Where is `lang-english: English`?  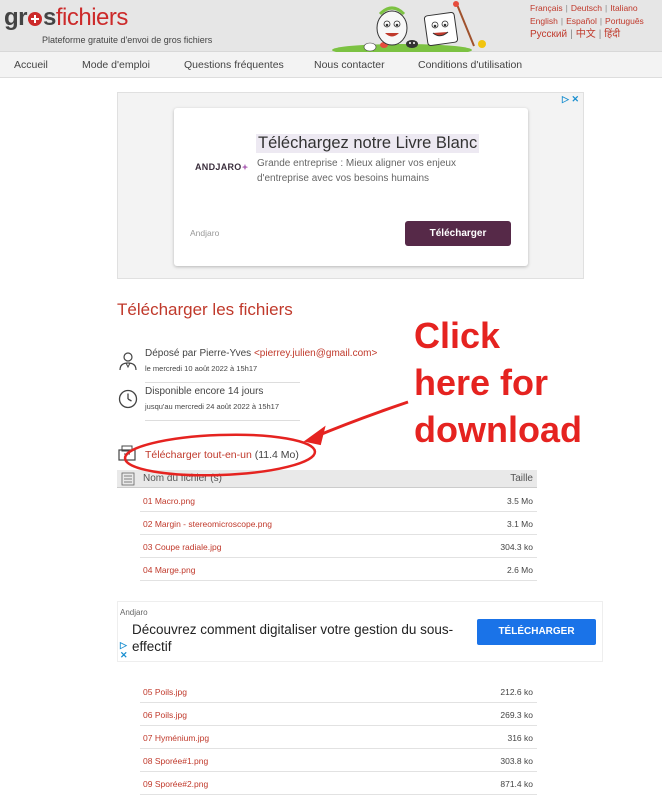 lang-english: English is located at coordinates (544, 21).